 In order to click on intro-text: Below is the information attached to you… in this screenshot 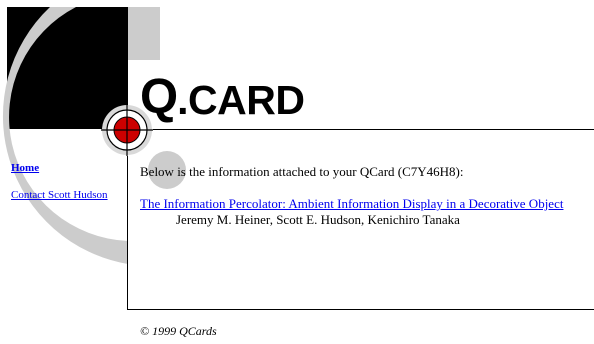, I will do `click(302, 171)`.